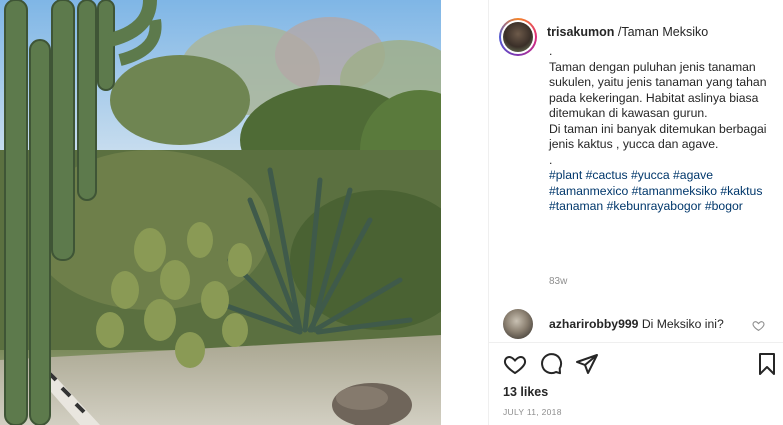  Describe the element at coordinates (641, 365) in the screenshot. I see `post-actions-bar` at that location.